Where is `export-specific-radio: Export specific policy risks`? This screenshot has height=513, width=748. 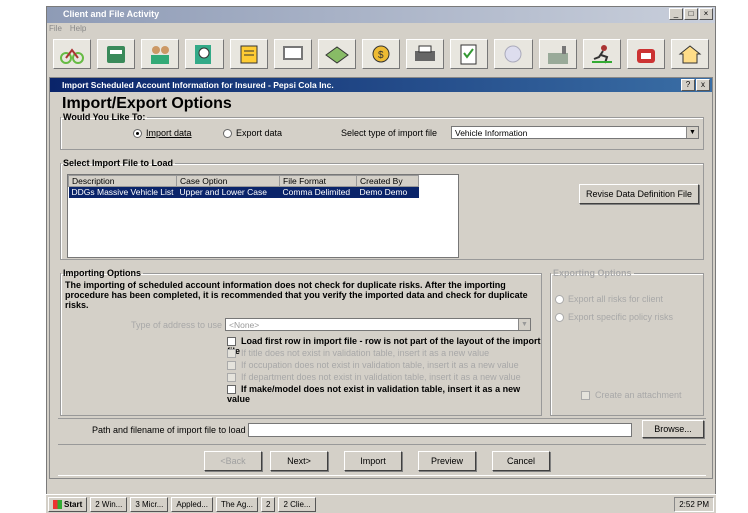 export-specific-radio: Export specific policy risks is located at coordinates (614, 317).